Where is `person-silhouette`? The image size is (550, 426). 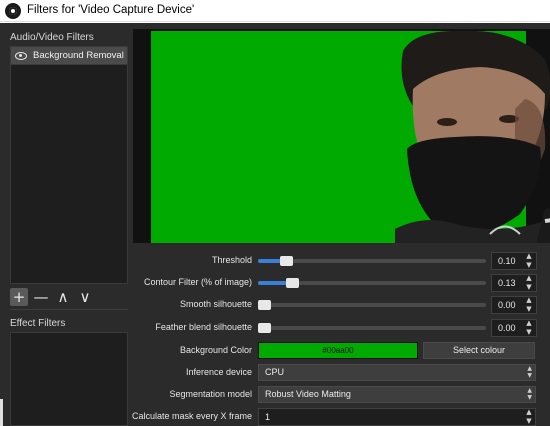 person-silhouette is located at coordinates (472, 136).